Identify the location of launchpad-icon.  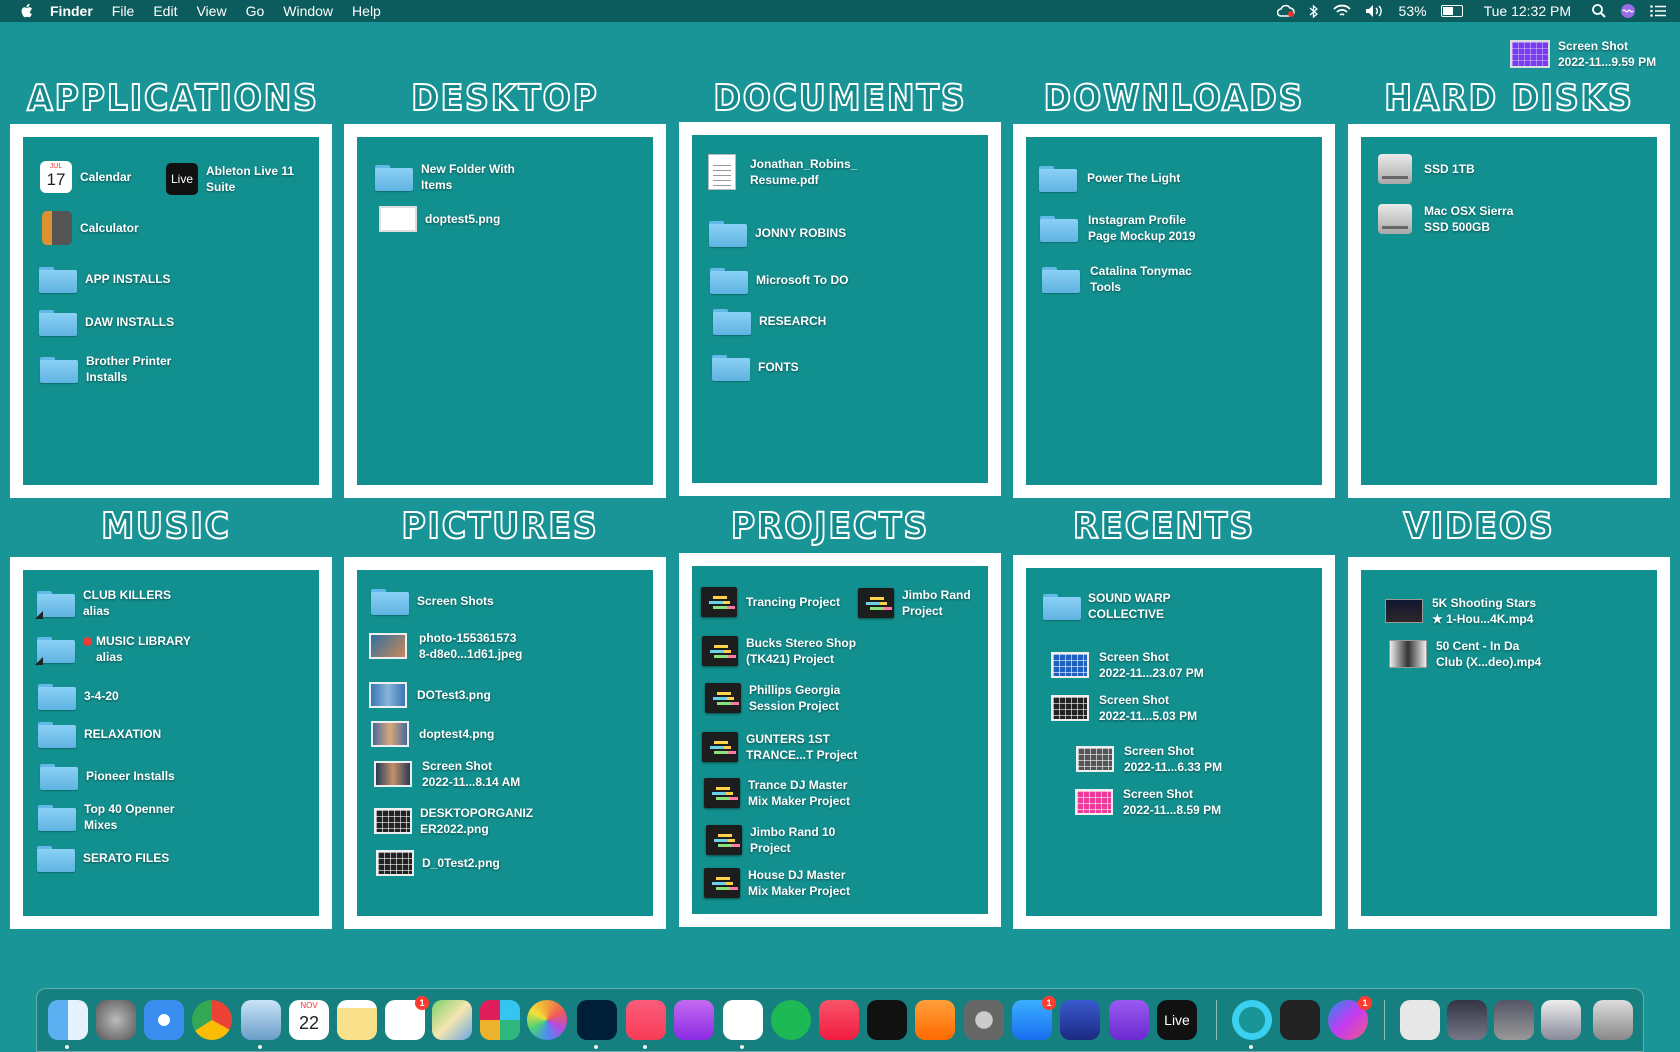
(116, 1020).